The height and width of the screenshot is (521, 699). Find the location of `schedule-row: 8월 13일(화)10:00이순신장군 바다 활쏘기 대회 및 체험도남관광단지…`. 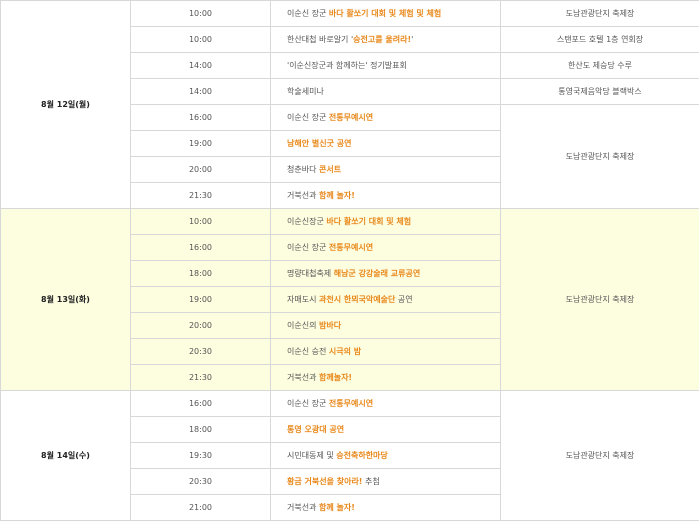

schedule-row: 8월 13일(화)10:00이순신장군 바다 활쏘기 대회 및 체험도남관광단지… is located at coordinates (350, 222).